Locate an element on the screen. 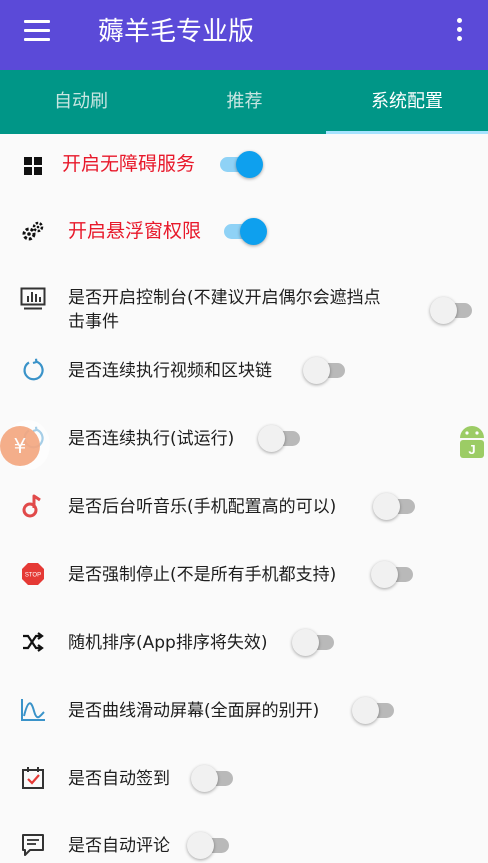 Image resolution: width=488 pixels, height=863 pixels. monitor-chart-icon is located at coordinates (33, 299).